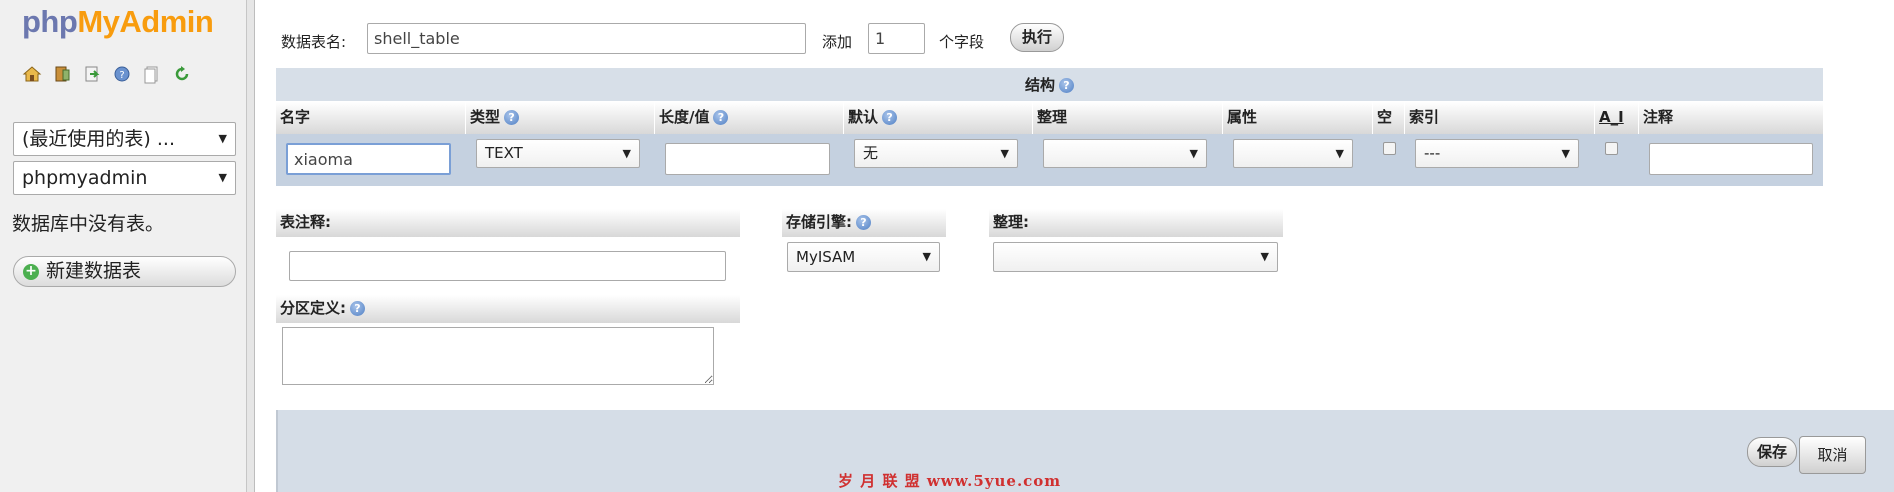  I want to click on new-table-button: + 新建数据表, so click(124, 271).